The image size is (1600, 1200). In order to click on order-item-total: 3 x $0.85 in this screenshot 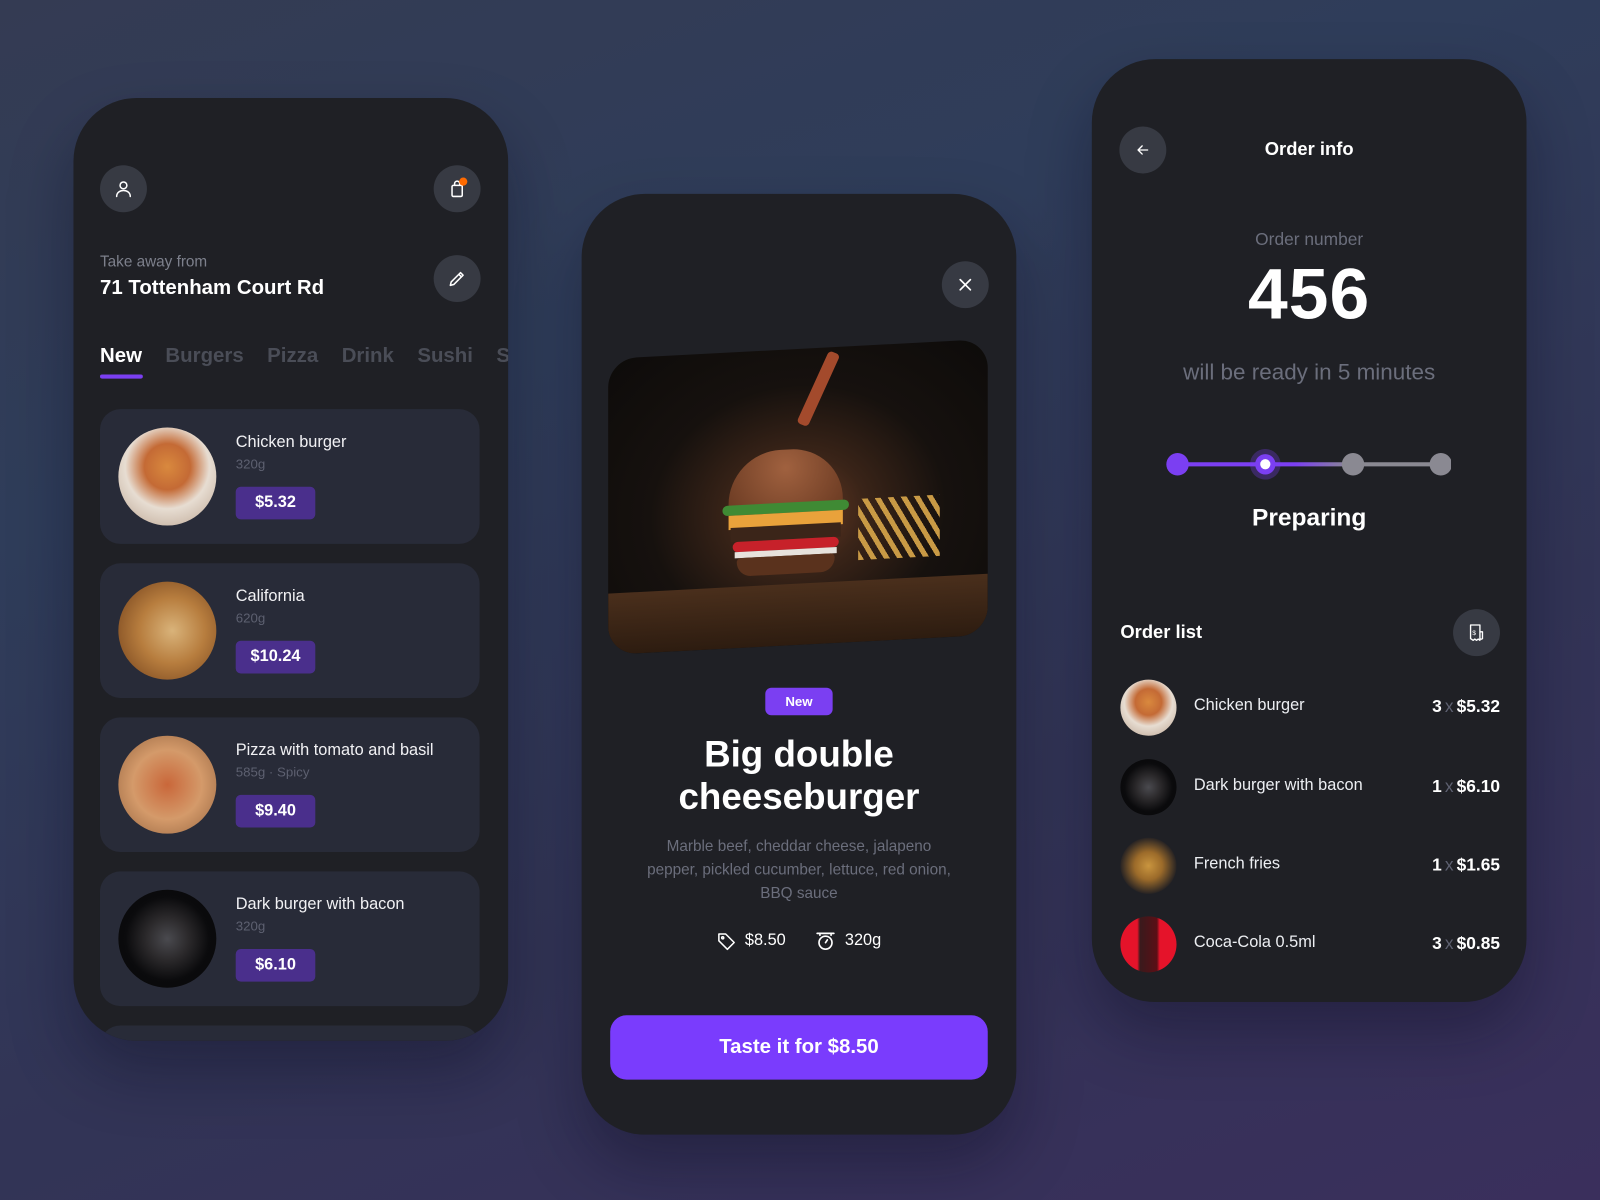, I will do `click(1466, 944)`.